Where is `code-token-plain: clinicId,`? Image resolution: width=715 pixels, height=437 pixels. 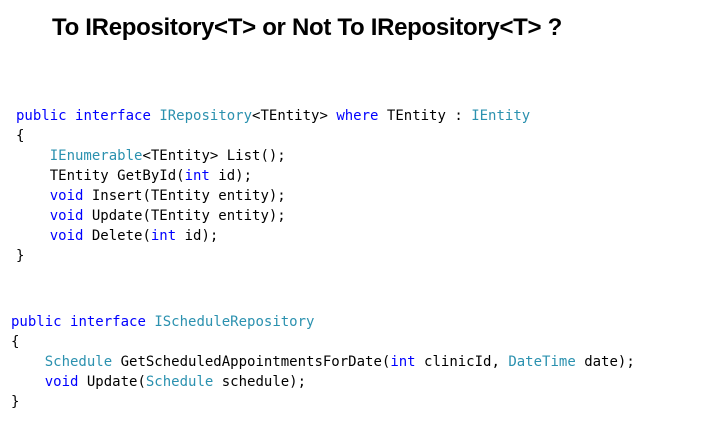 code-token-plain: clinicId, is located at coordinates (462, 362).